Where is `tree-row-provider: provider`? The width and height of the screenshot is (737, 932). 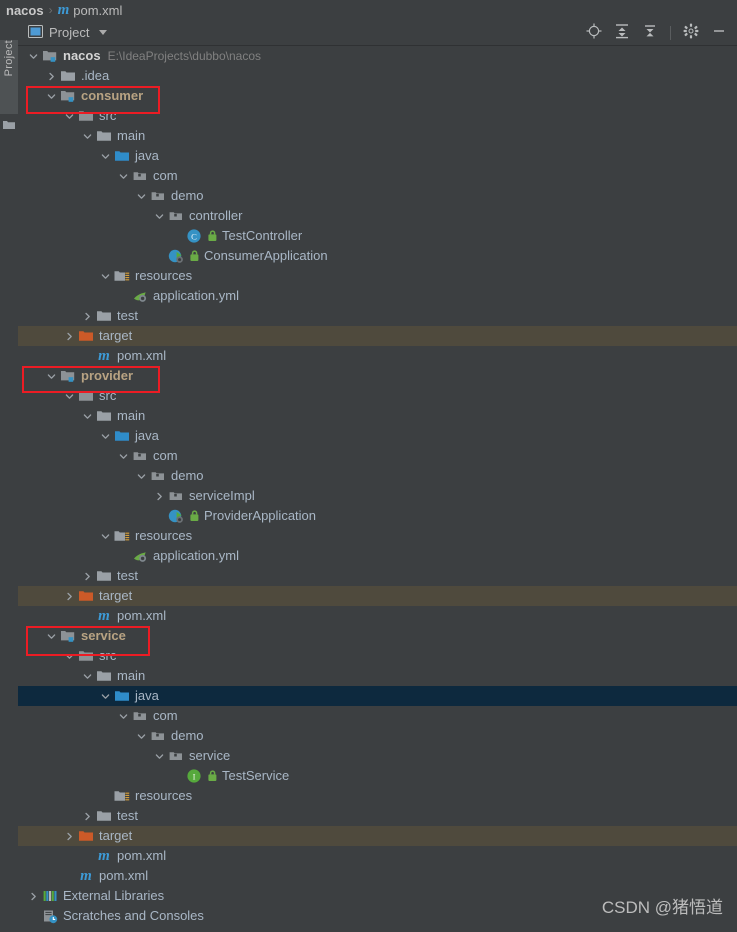
tree-row-provider: provider is located at coordinates (377, 376).